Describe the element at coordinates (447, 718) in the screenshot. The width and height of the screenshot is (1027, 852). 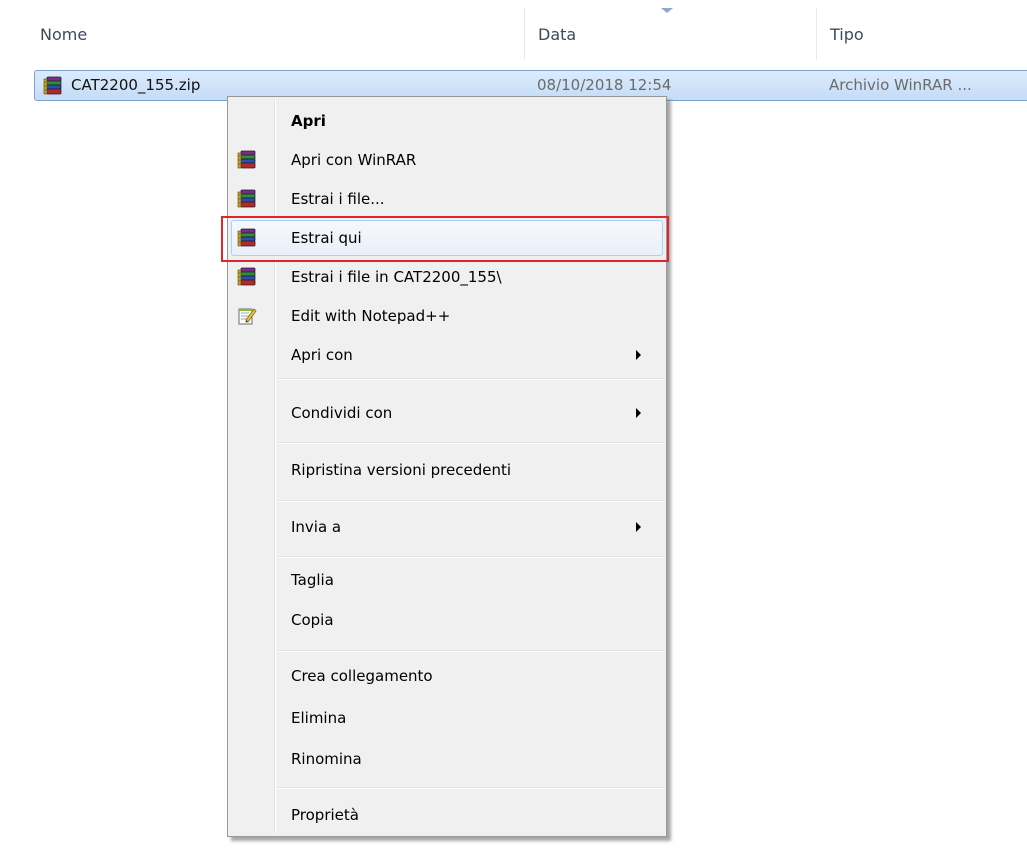
I see `menu-item-delete: Elimina` at that location.